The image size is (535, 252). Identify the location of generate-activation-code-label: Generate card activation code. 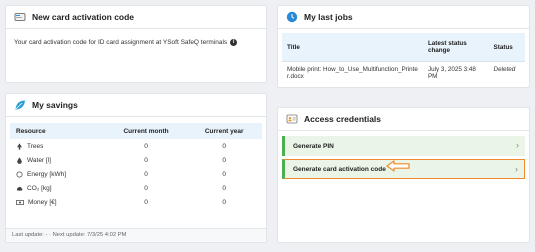
(339, 169).